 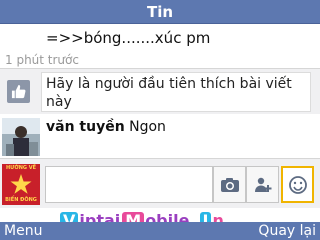 What do you see at coordinates (287, 231) in the screenshot?
I see `back-softkey: Quay lại` at bounding box center [287, 231].